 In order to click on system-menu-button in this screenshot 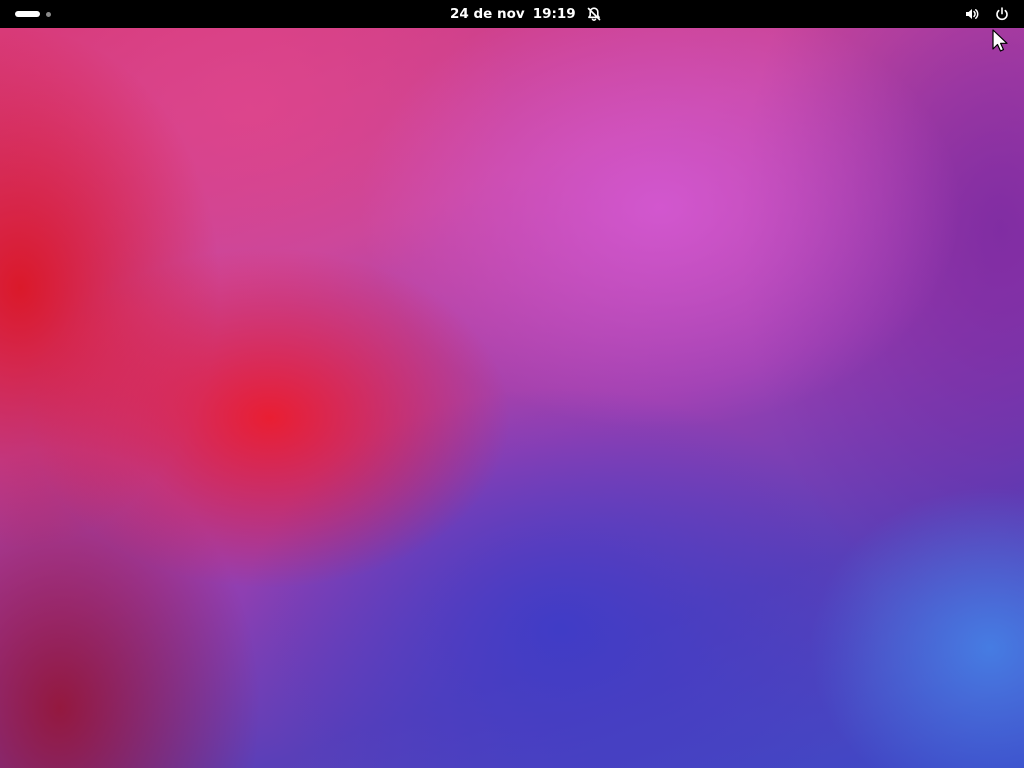, I will do `click(987, 14)`.